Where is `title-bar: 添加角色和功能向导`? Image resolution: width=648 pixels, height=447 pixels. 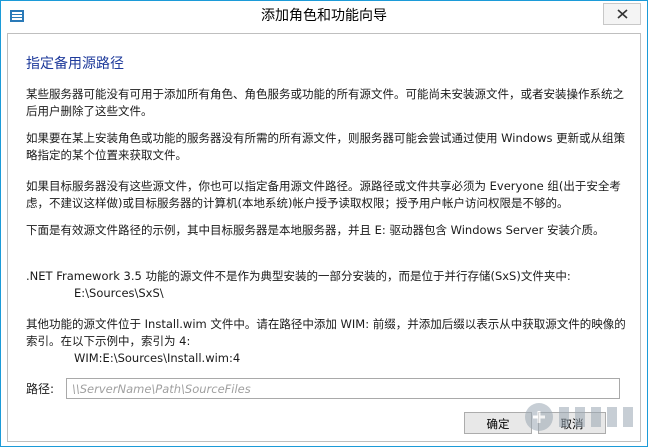
title-bar: 添加角色和功能向导 is located at coordinates (324, 17).